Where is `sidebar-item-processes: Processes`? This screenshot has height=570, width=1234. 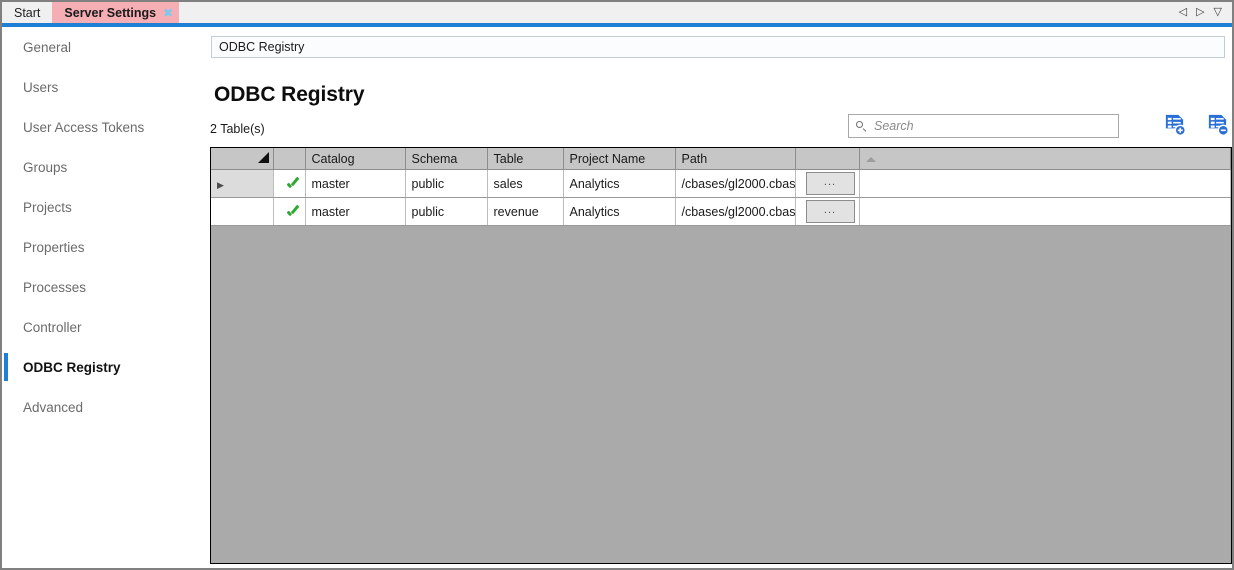 sidebar-item-processes: Processes is located at coordinates (105, 287).